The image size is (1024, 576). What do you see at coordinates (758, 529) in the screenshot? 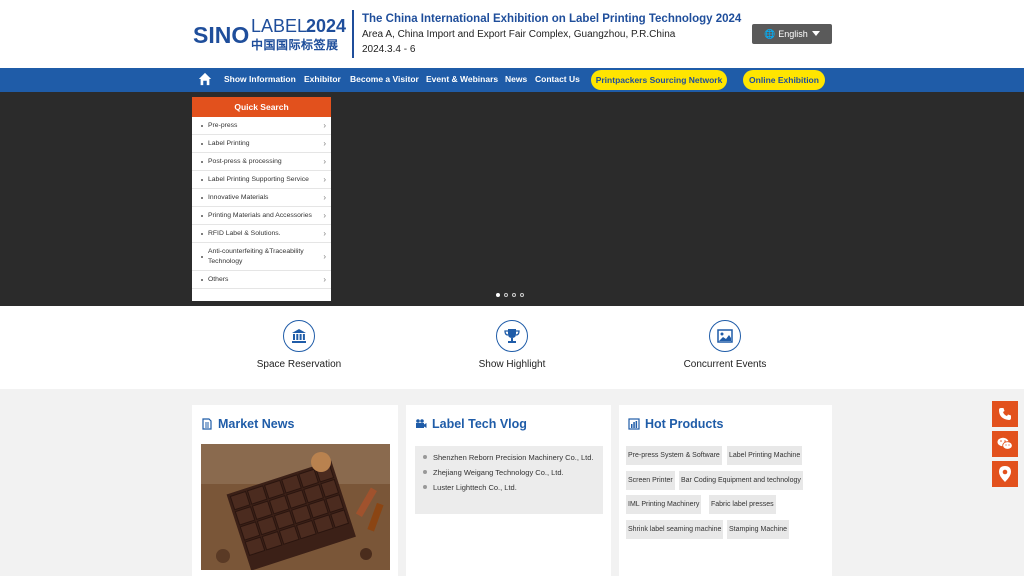
I see `product-tag: Stamping Machine` at bounding box center [758, 529].